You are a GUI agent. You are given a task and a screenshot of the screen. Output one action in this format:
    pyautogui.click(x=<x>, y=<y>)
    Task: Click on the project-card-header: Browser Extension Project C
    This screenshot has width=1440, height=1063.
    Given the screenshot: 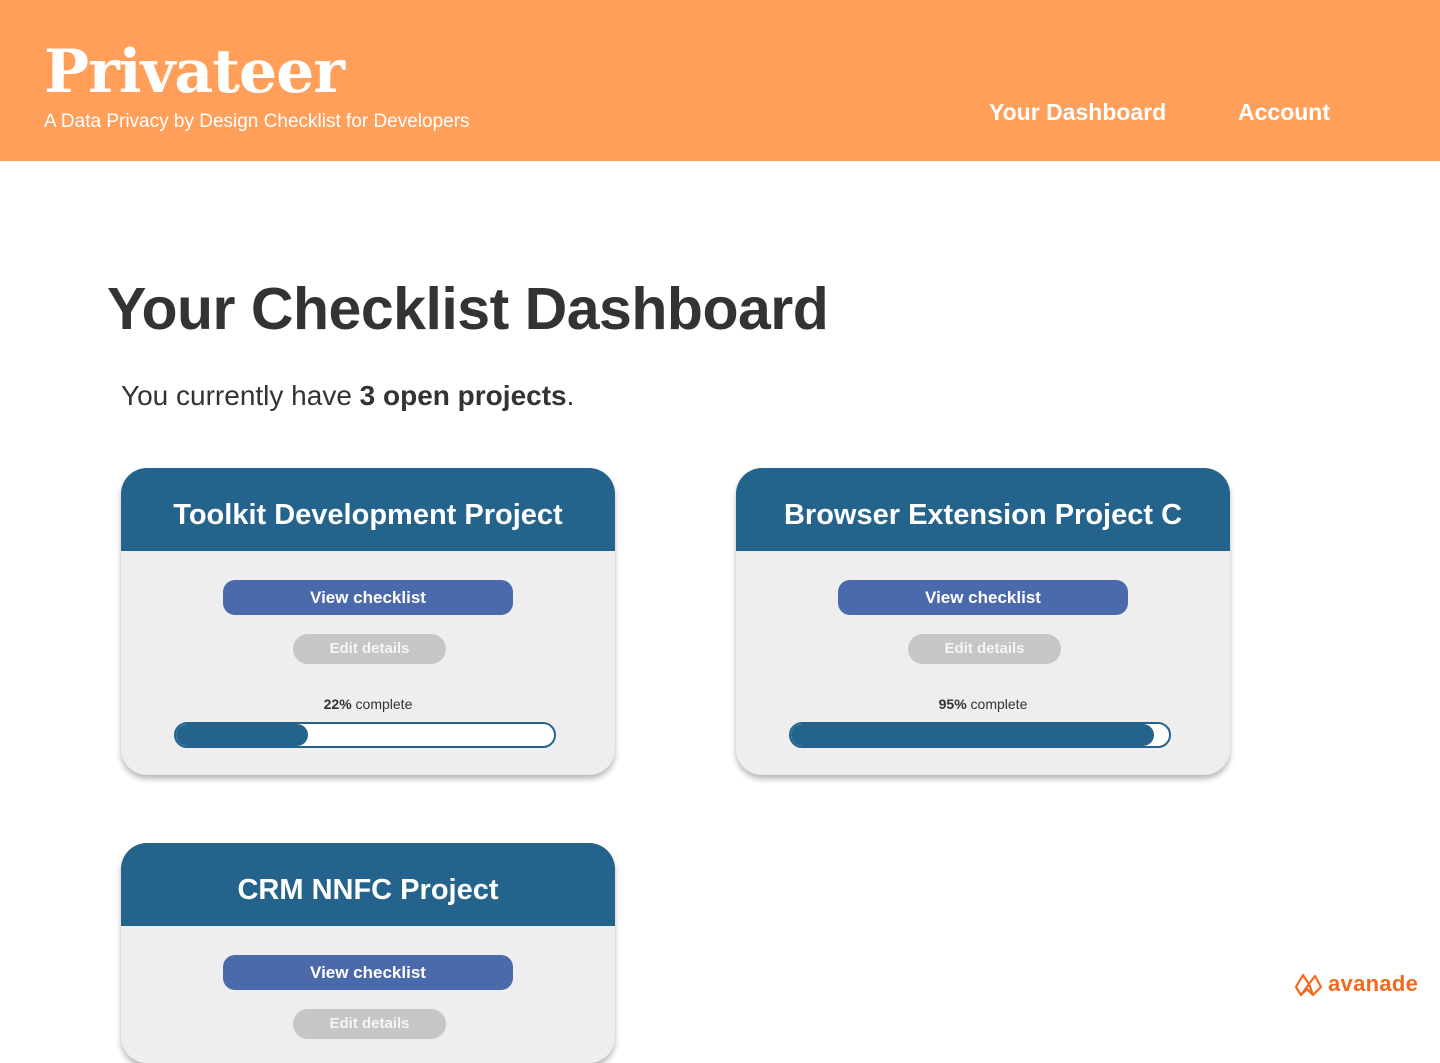 What is the action you would take?
    pyautogui.click(x=983, y=509)
    